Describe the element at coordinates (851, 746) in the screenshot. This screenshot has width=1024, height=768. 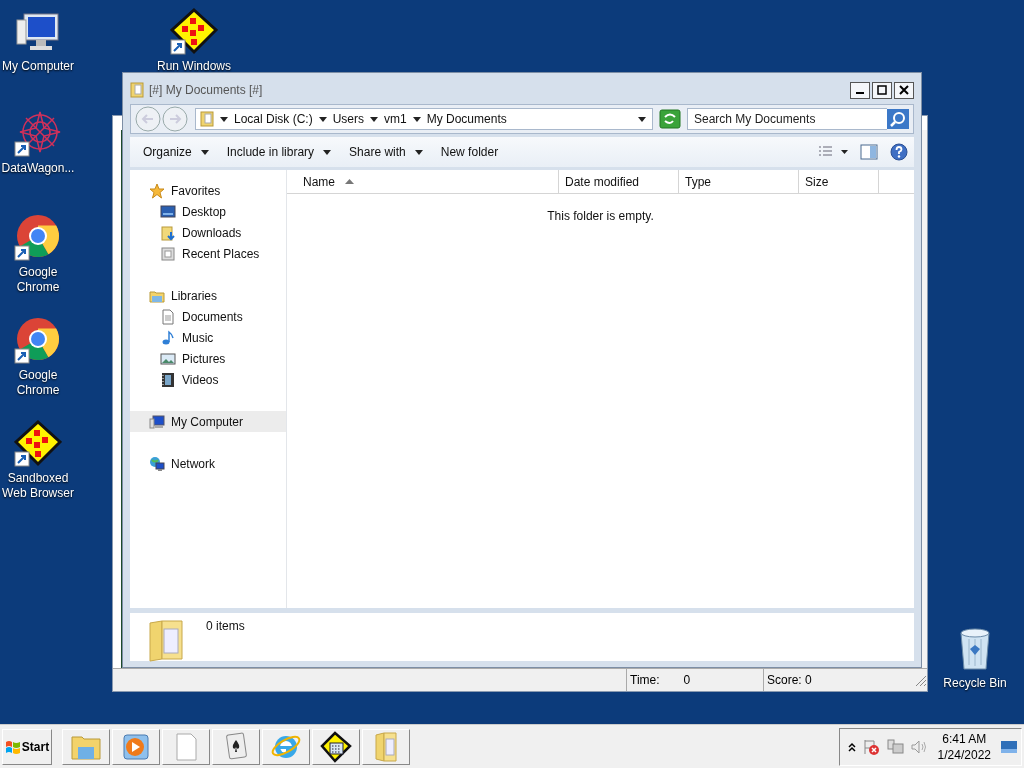
I see `chevron-up-icon` at that location.